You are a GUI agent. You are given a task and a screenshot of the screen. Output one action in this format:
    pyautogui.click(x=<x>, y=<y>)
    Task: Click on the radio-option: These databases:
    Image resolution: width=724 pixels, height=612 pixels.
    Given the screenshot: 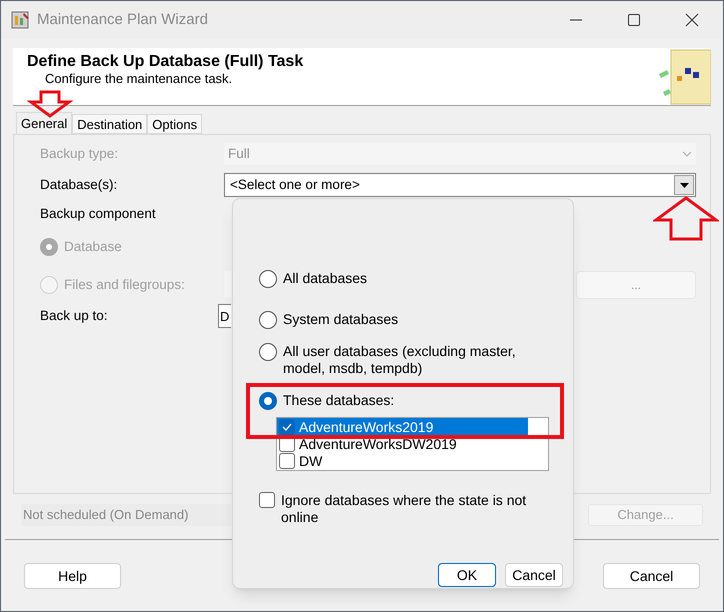 What is the action you would take?
    pyautogui.click(x=326, y=401)
    